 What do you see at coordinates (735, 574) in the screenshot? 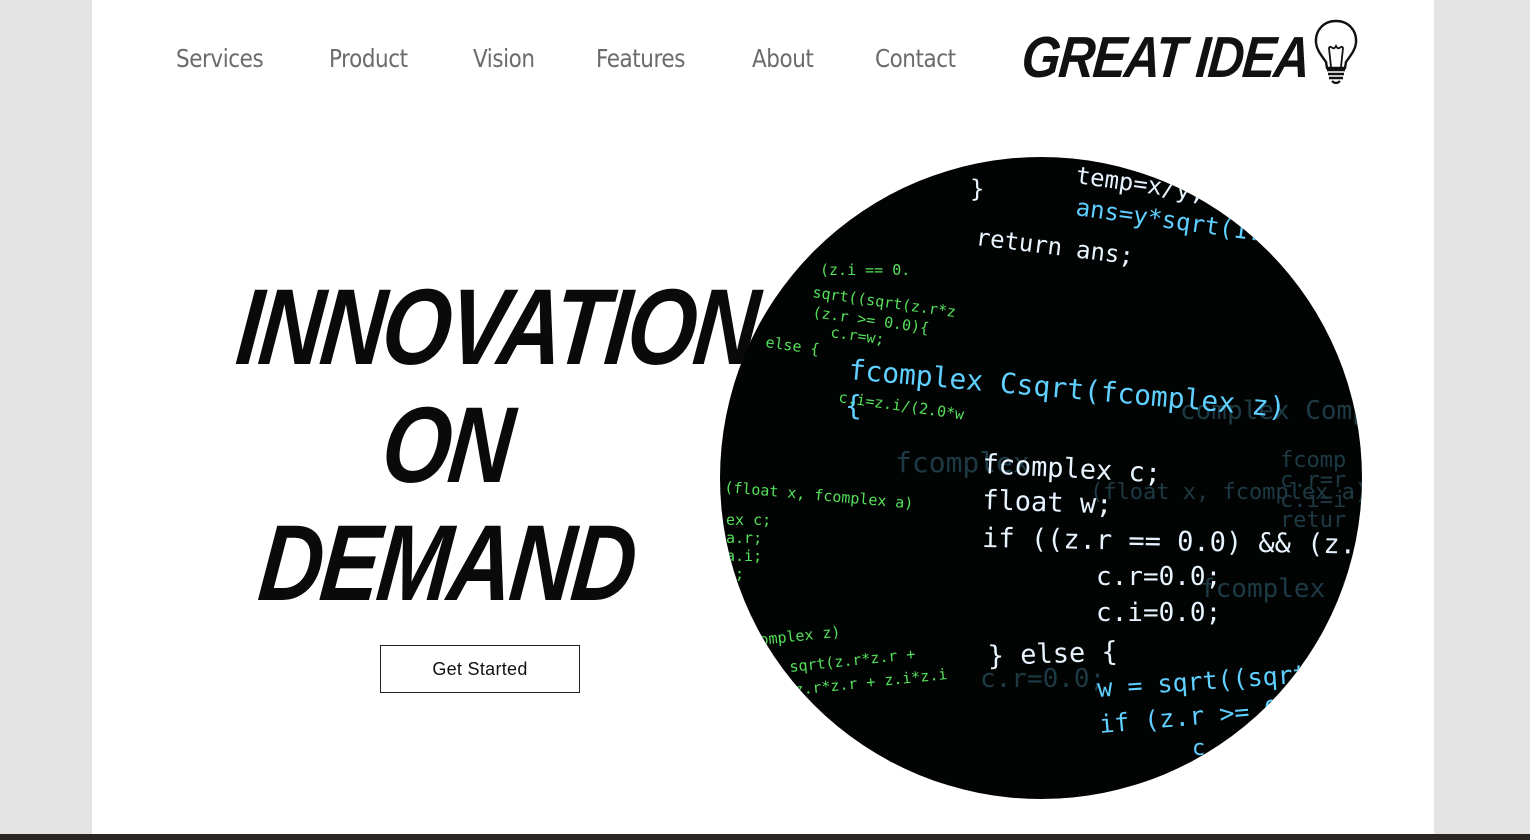
I see `side-code-line: c;` at bounding box center [735, 574].